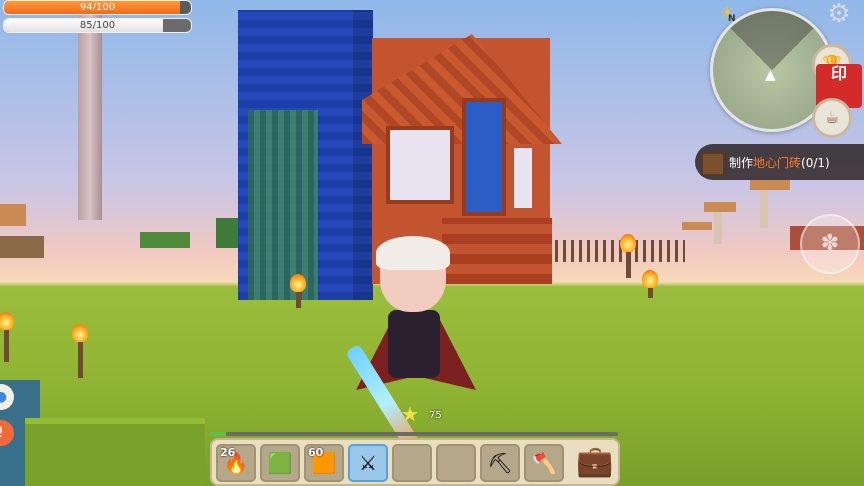 This screenshot has height=486, width=864. I want to click on experience-bar, so click(414, 434).